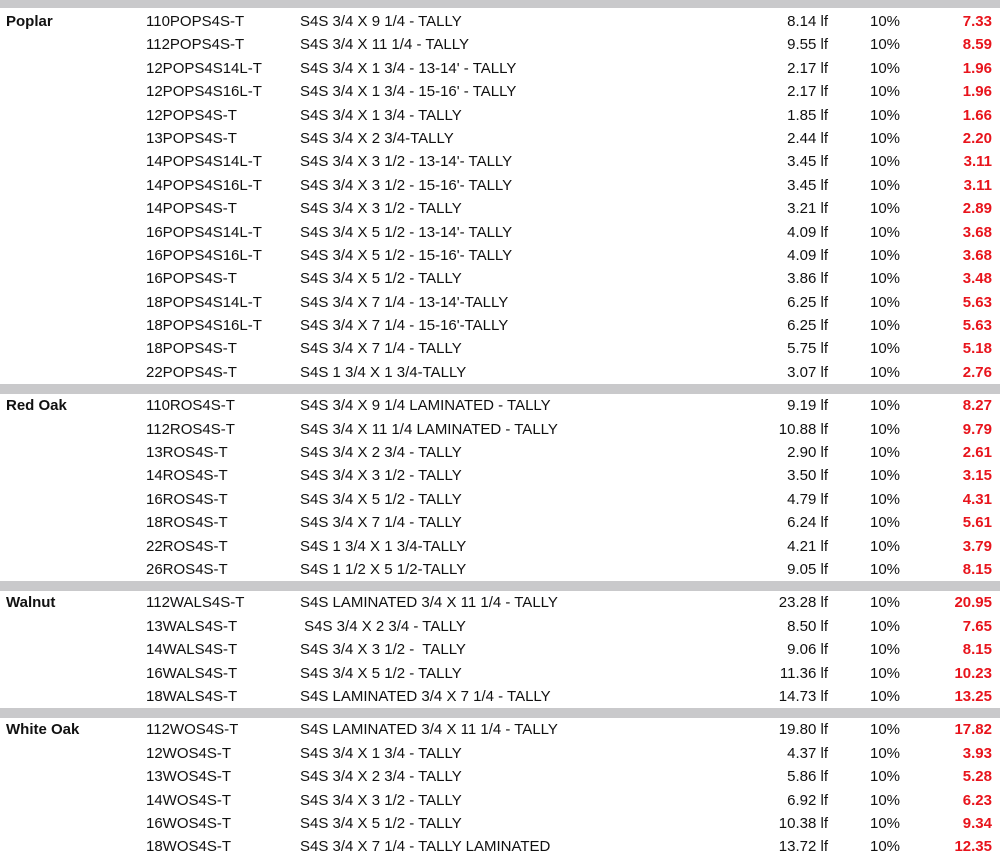 This screenshot has width=1000, height=866. What do you see at coordinates (977, 92) in the screenshot?
I see `sale-price: 1.96` at bounding box center [977, 92].